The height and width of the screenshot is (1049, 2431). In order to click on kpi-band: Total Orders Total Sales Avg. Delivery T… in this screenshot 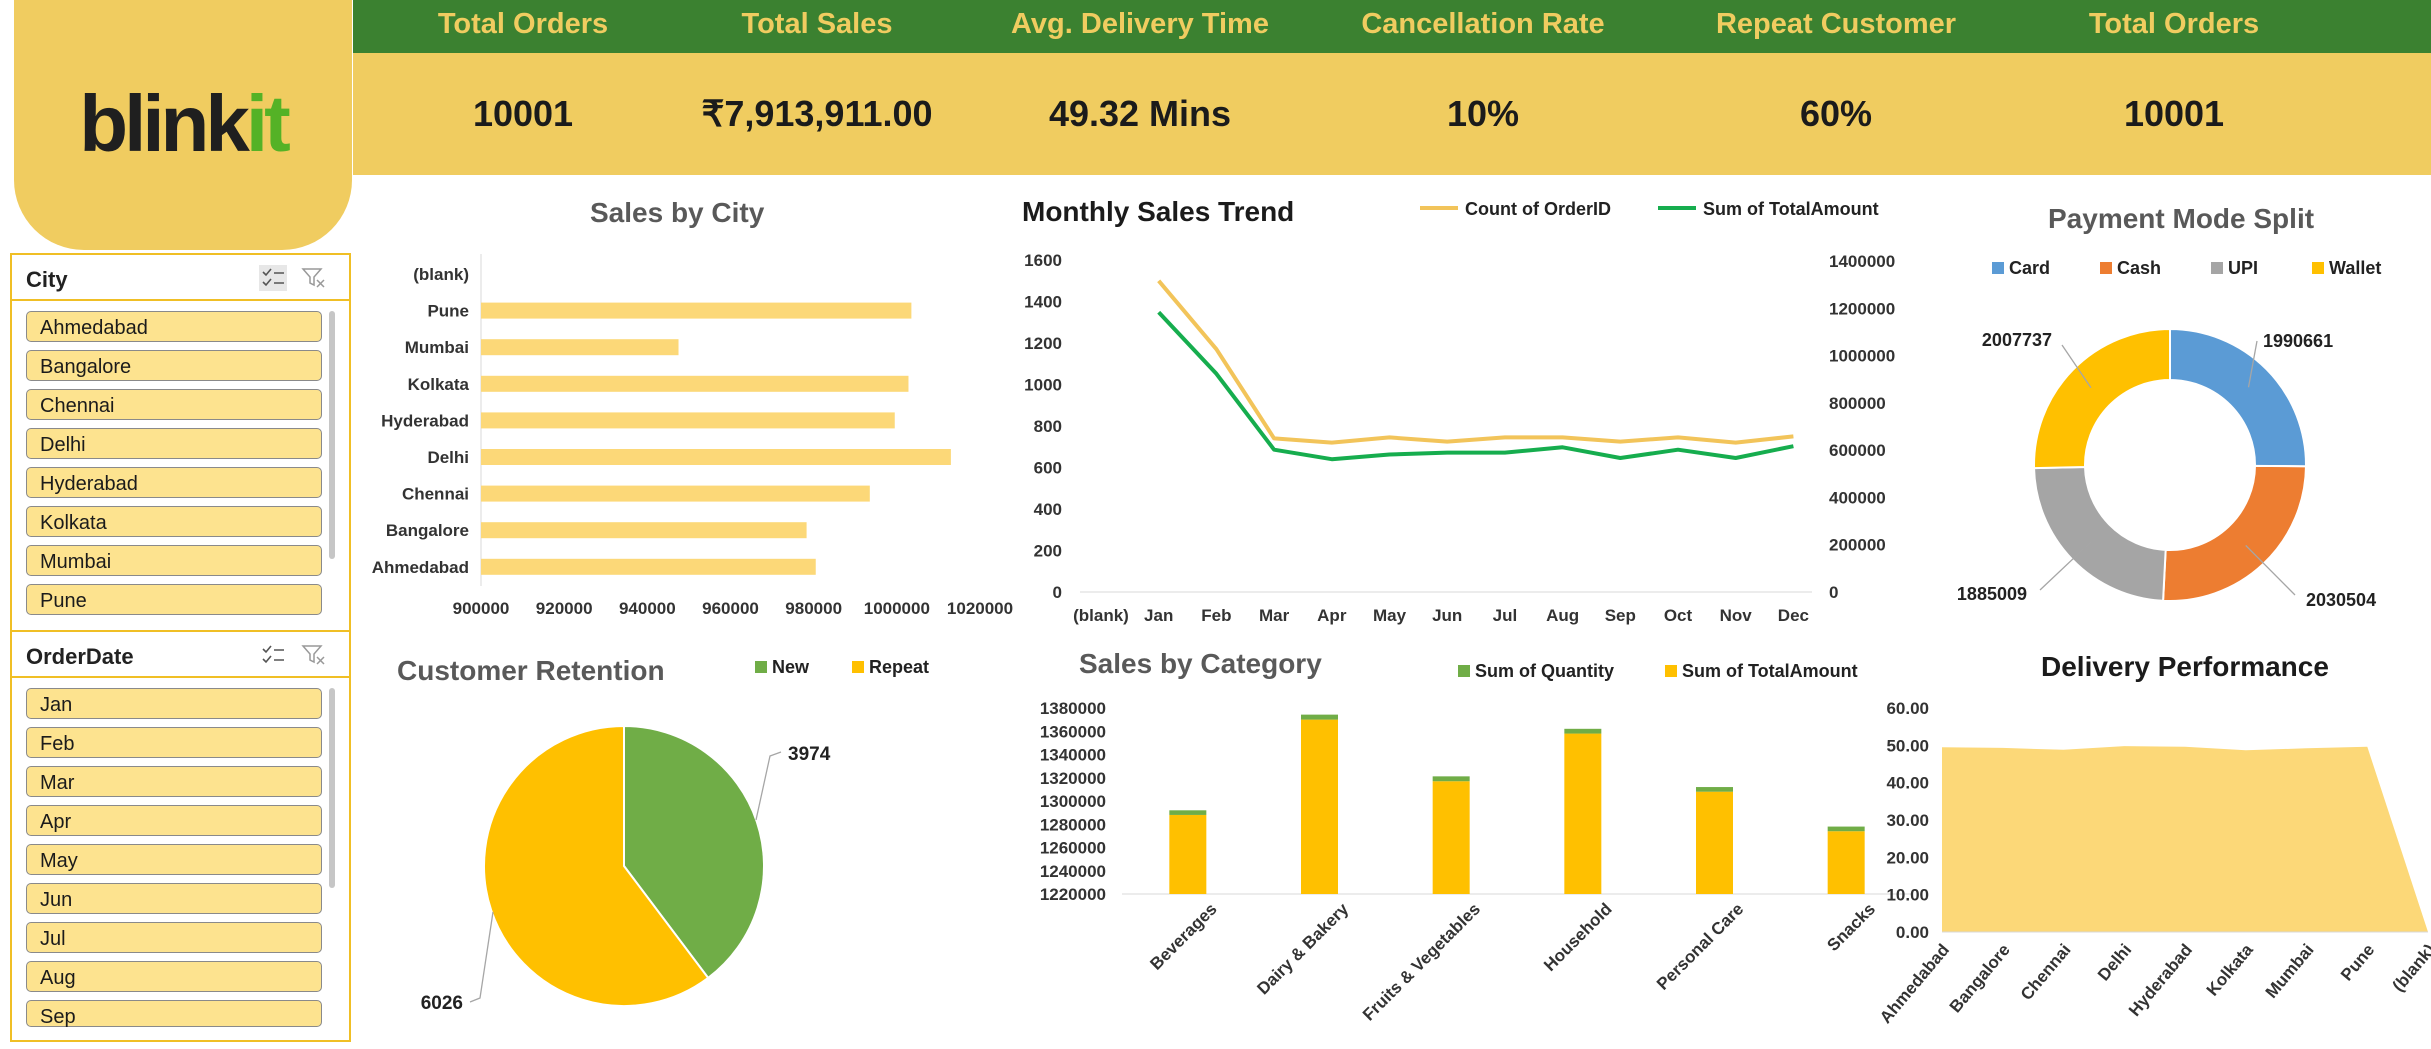, I will do `click(1392, 87)`.